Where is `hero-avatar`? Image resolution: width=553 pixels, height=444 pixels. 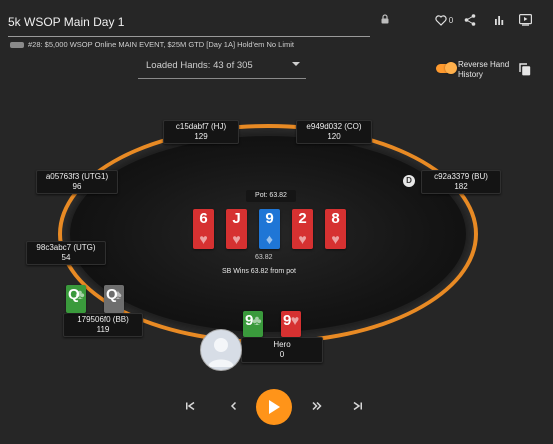 hero-avatar is located at coordinates (221, 350).